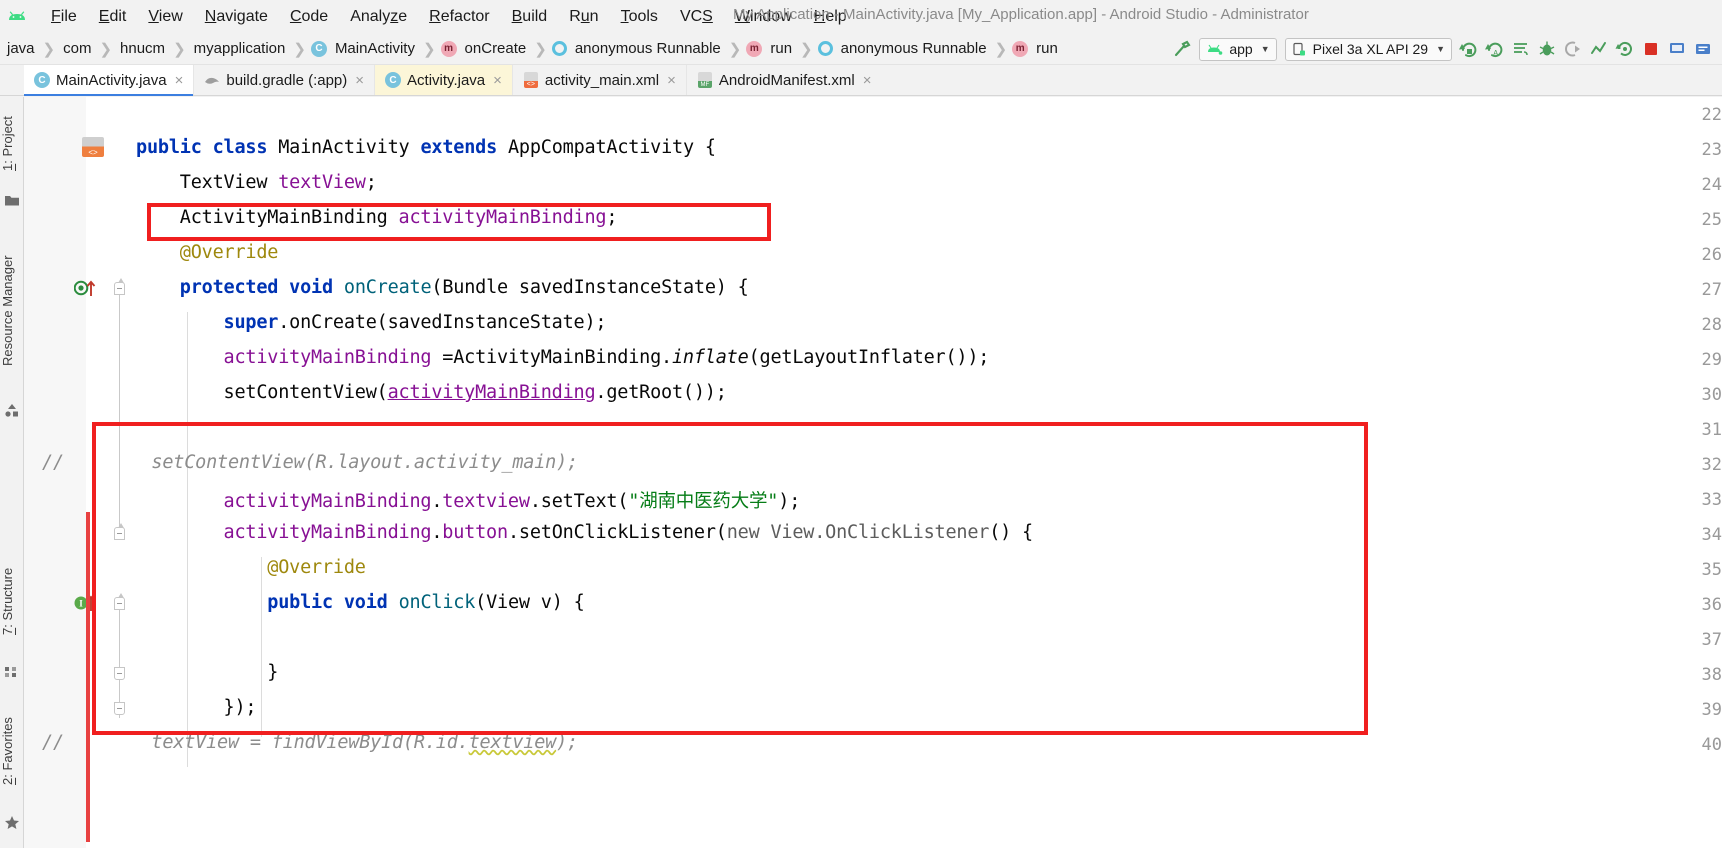 This screenshot has width=1722, height=848. I want to click on runnable-icon, so click(825, 48).